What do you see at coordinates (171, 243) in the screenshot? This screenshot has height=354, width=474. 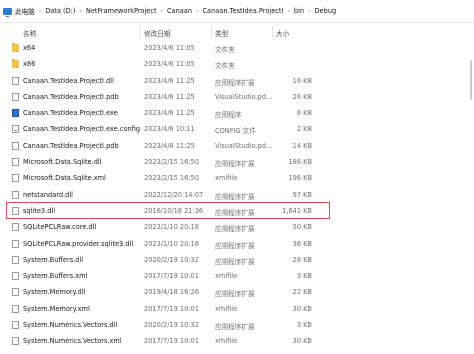 I see `file-date: 2023/1/10 20:18` at bounding box center [171, 243].